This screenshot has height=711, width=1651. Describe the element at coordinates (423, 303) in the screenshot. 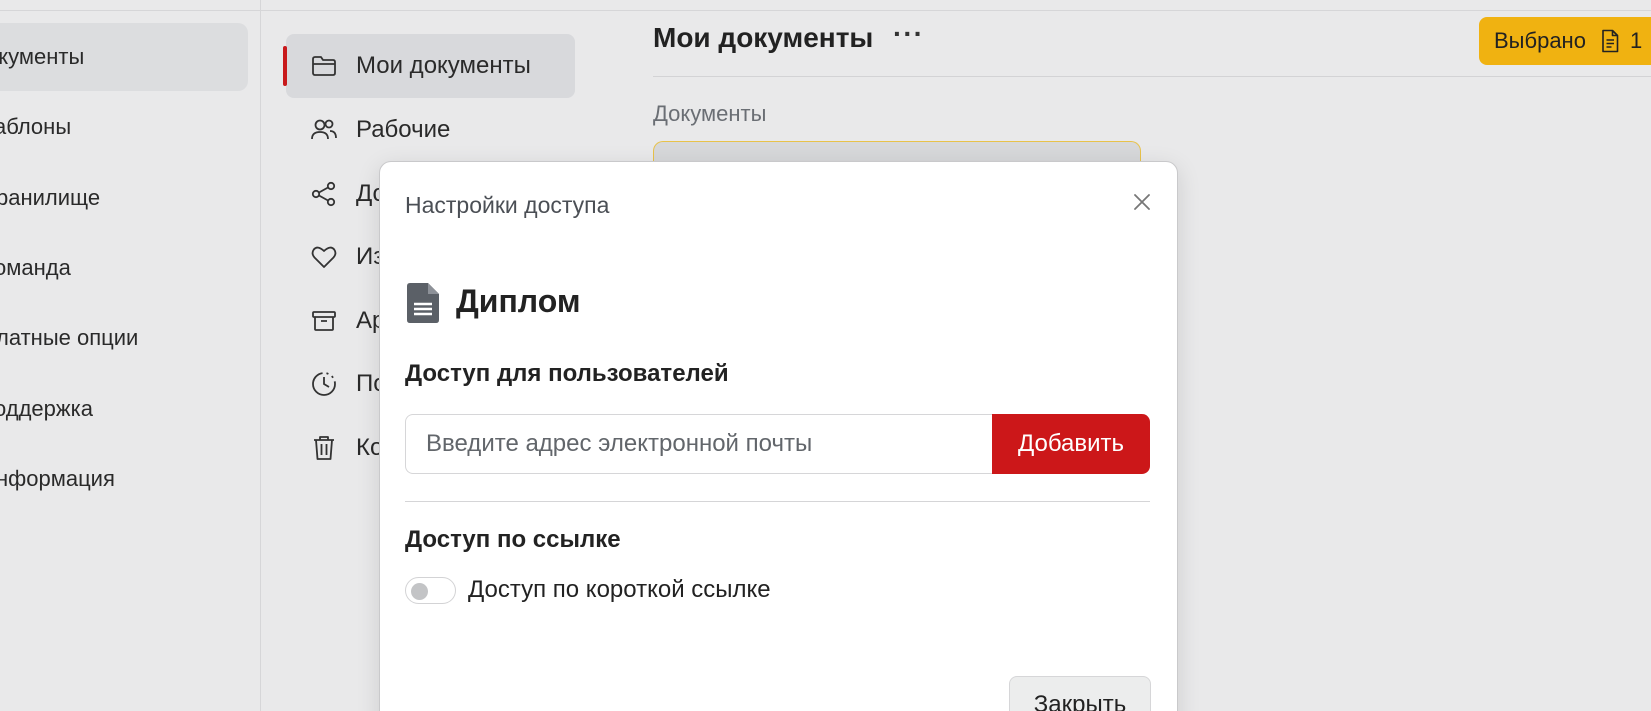

I see `document-file-icon` at that location.